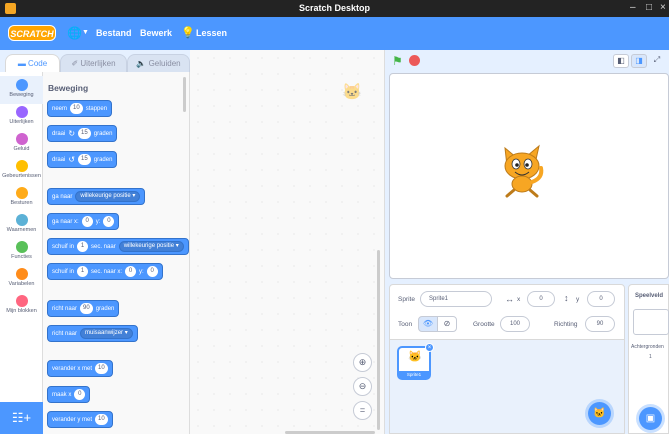 This screenshot has width=669, height=434. I want to click on window-title: Scratch Desktop, so click(334, 8).